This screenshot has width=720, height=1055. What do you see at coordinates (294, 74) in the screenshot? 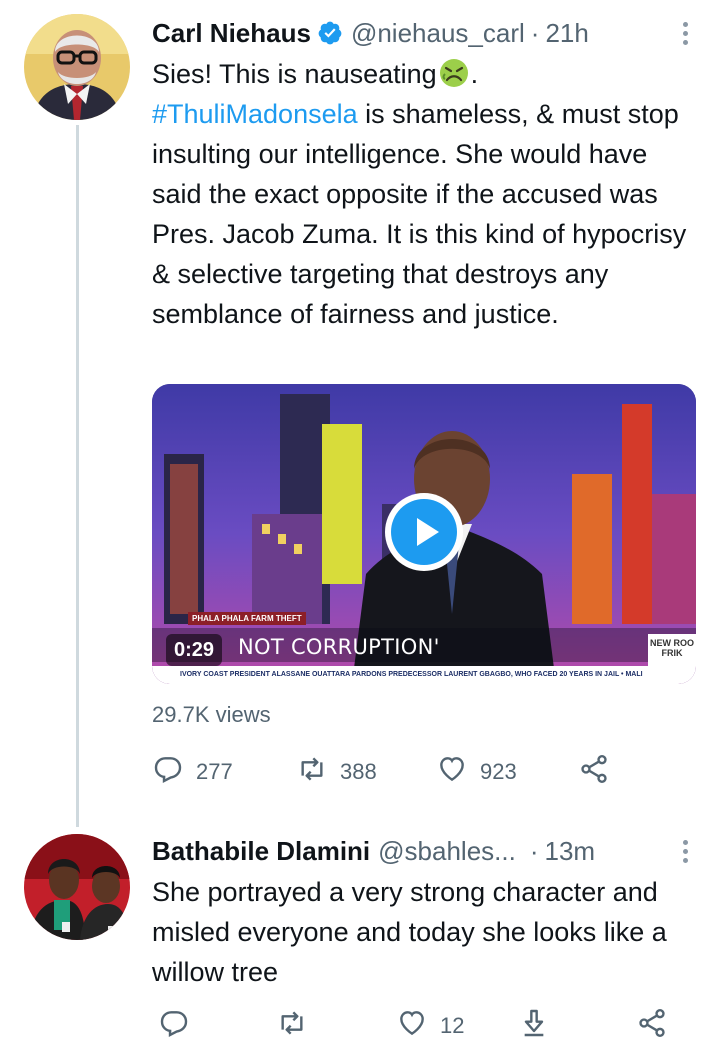
I see `tweet-text-intro: Sies! This is nauseating` at bounding box center [294, 74].